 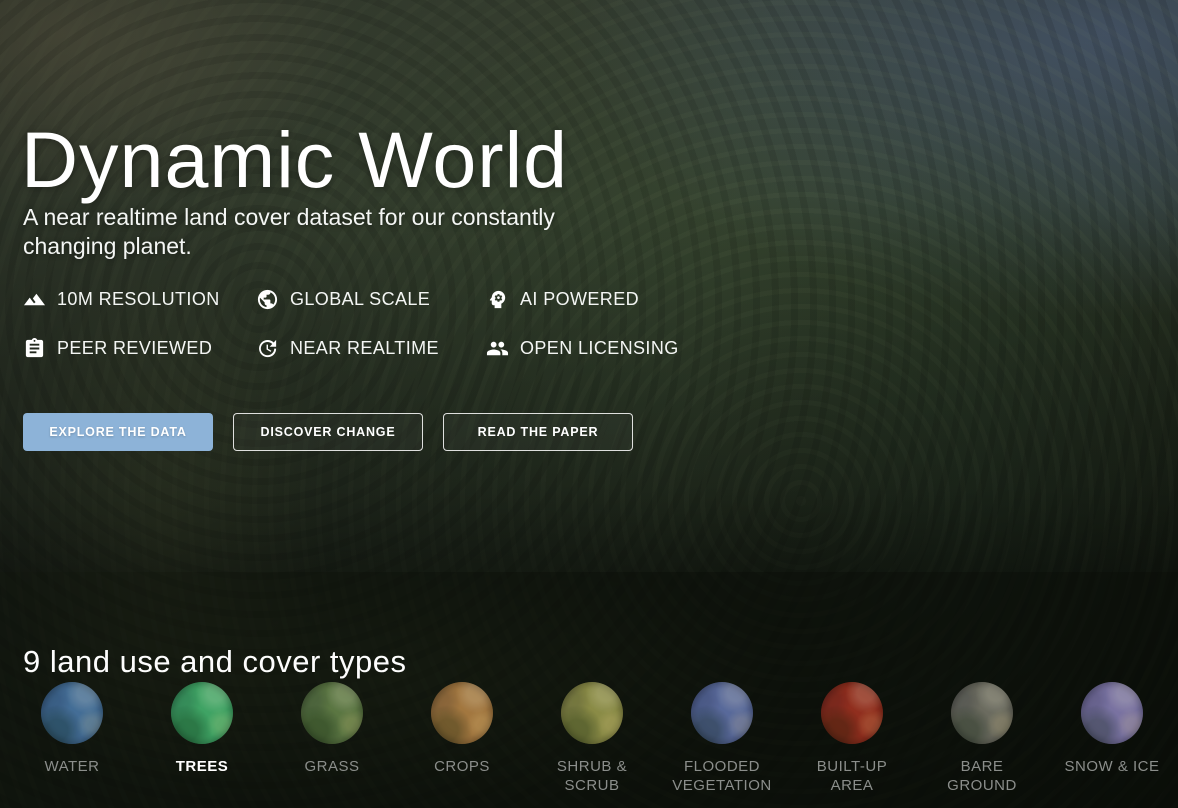 What do you see at coordinates (580, 299) in the screenshot?
I see `feature-label: AI POWERED` at bounding box center [580, 299].